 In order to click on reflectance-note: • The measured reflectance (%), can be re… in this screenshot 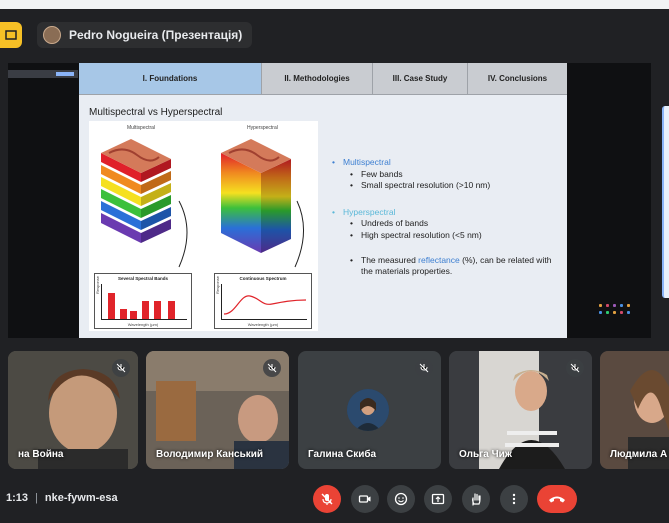, I will do `click(451, 265)`.